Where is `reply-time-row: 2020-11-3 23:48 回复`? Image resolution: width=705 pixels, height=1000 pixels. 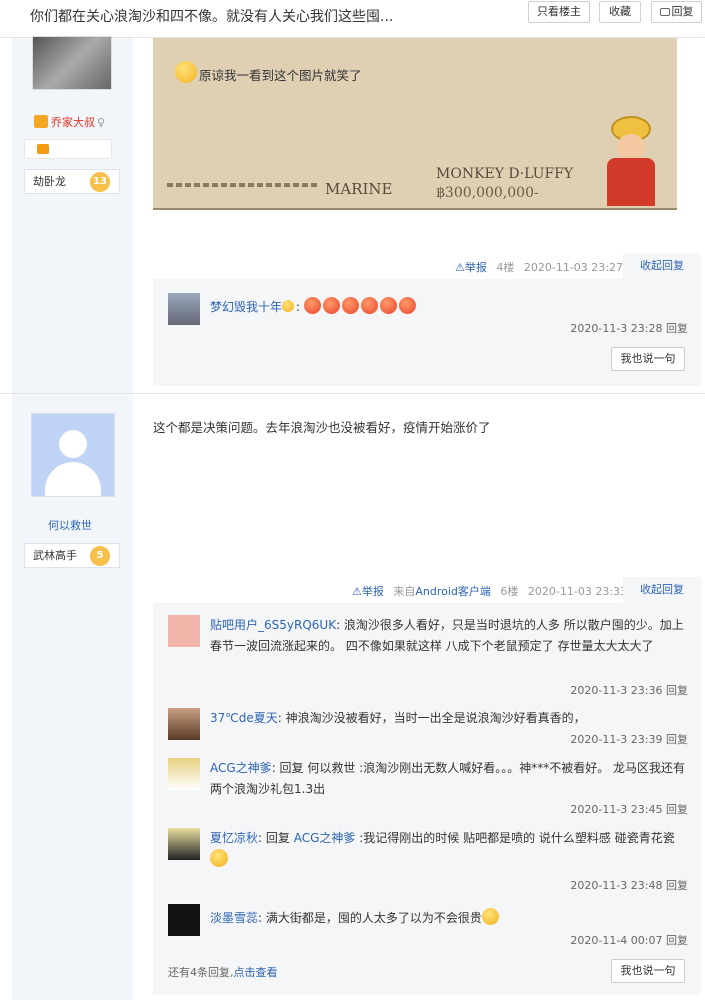
reply-time-row: 2020-11-3 23:48 回复 is located at coordinates (629, 885).